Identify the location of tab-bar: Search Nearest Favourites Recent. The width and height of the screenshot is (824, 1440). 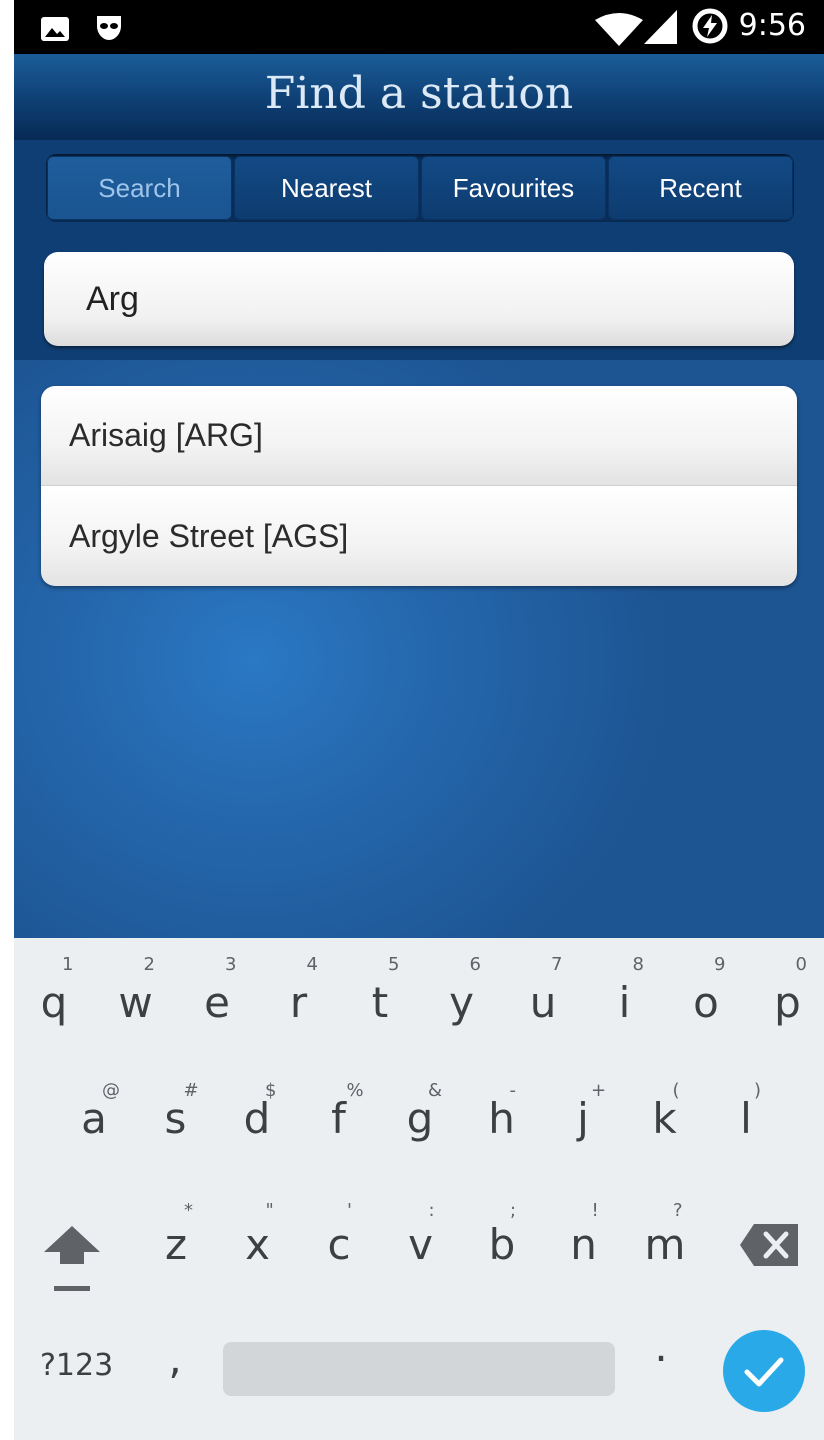
(420, 188).